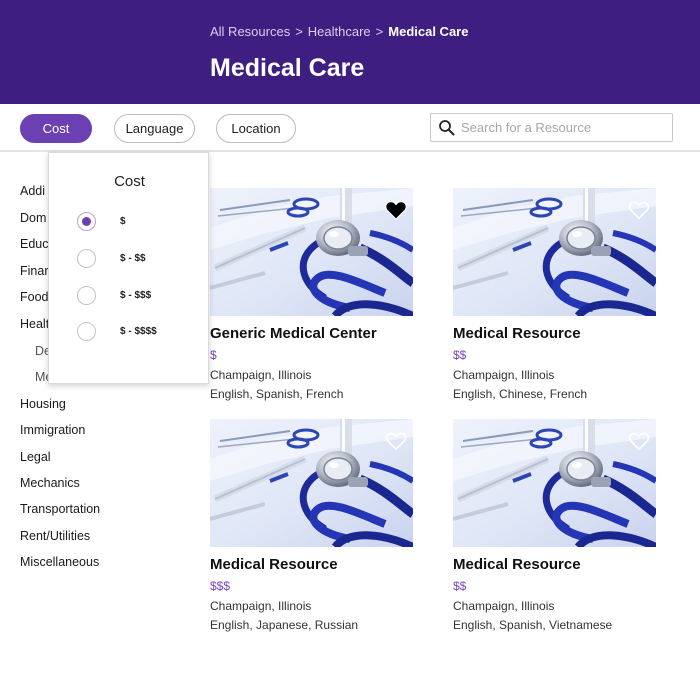 The width and height of the screenshot is (700, 697). What do you see at coordinates (136, 295) in the screenshot?
I see `cost-option-label: $ - $$$` at bounding box center [136, 295].